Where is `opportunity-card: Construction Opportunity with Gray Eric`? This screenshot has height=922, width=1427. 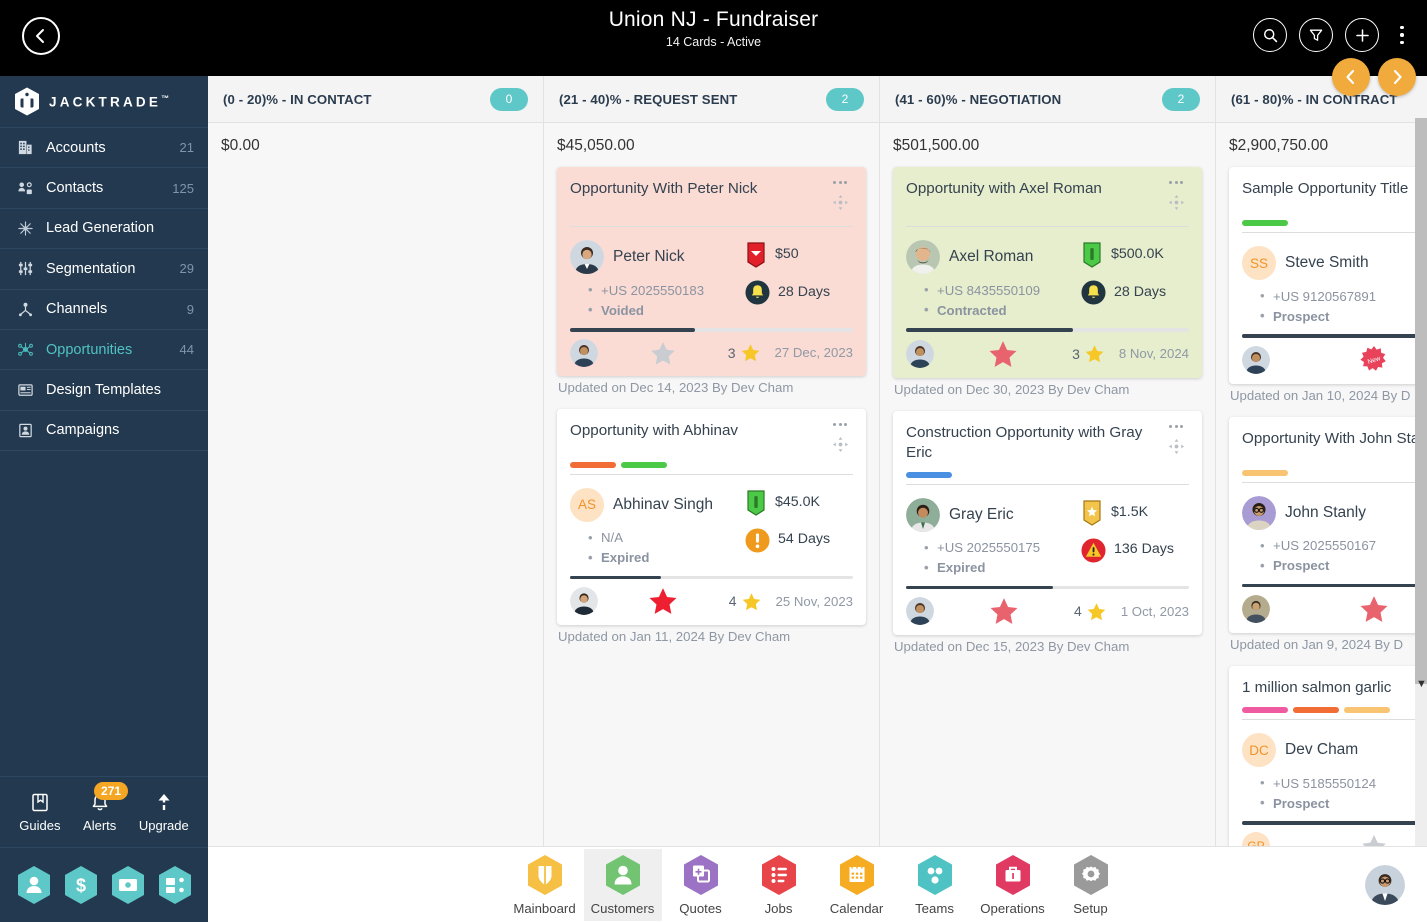
opportunity-card: Construction Opportunity with Gray Eric is located at coordinates (1047, 523).